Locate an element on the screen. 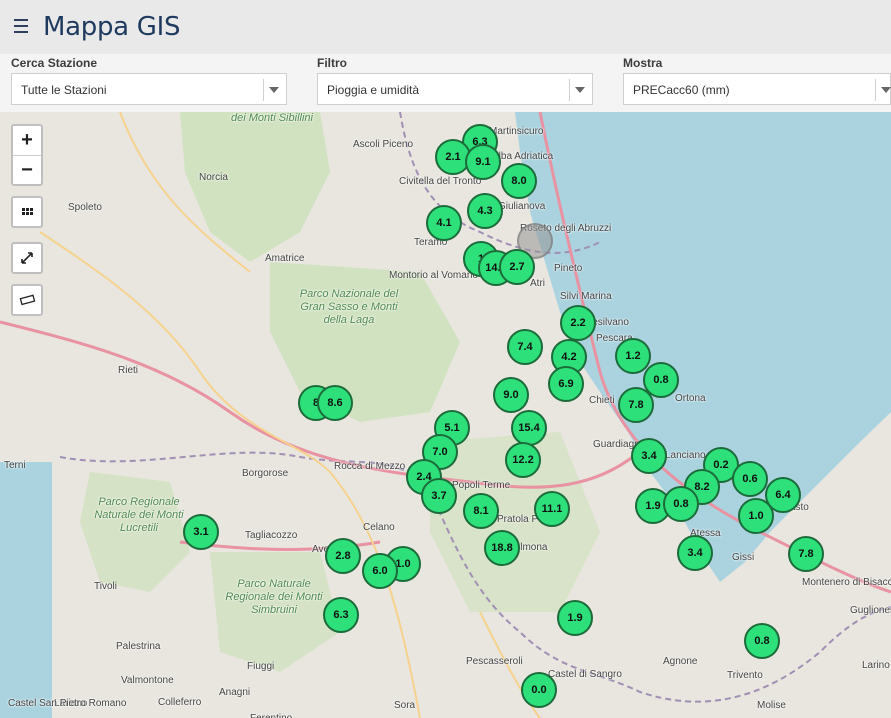 This screenshot has height=718, width=891. place-label: Chieti is located at coordinates (602, 400).